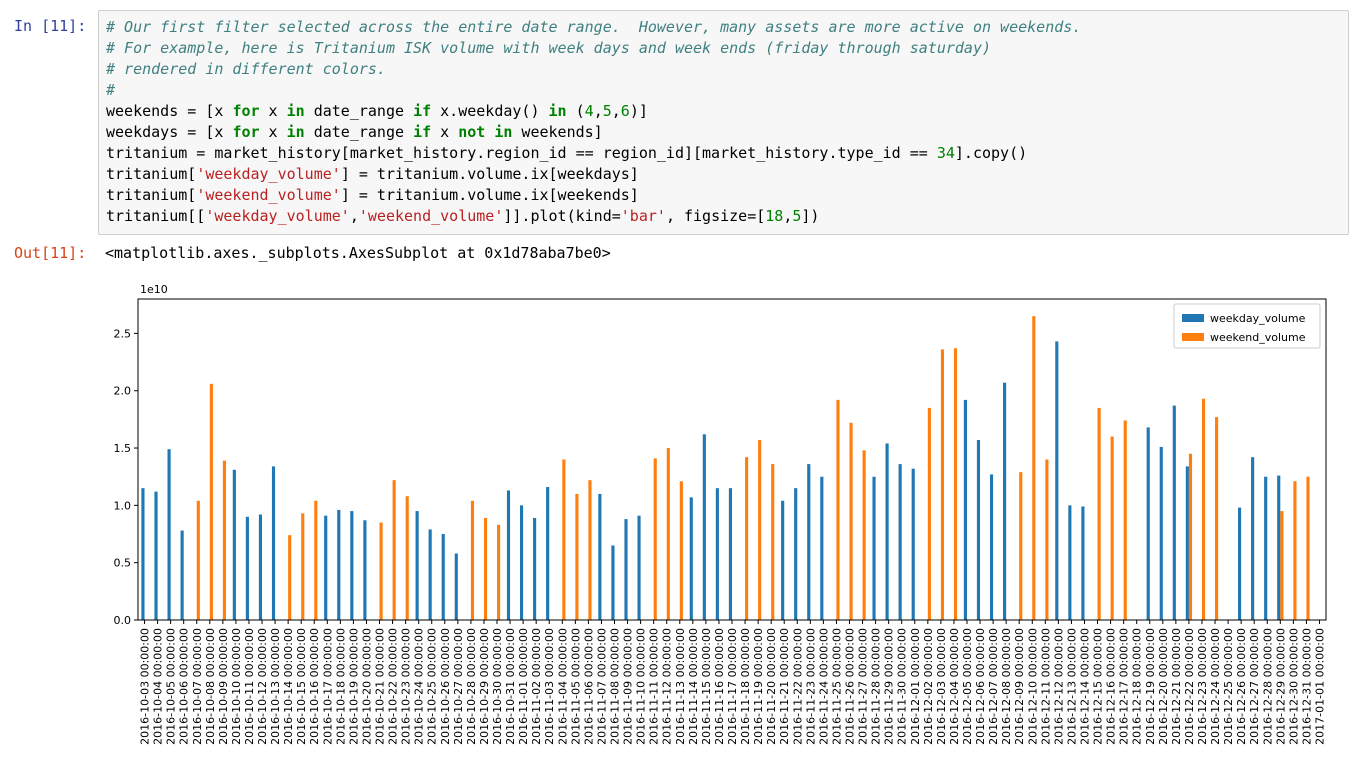 Image resolution: width=1362 pixels, height=770 pixels. I want to click on x-tick-label: 2016-10-25 00:00:00, so click(432, 686).